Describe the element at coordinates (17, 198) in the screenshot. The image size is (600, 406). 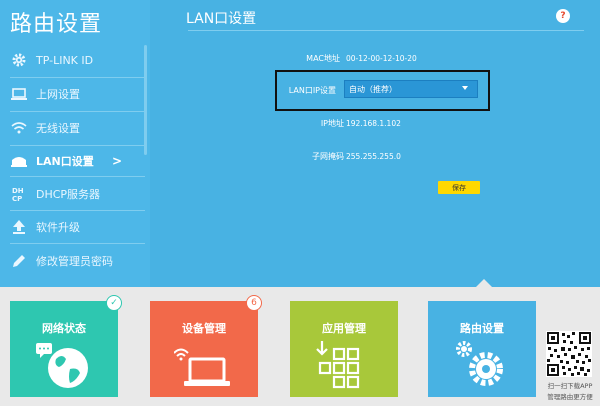
I see `svg-text: CP` at that location.